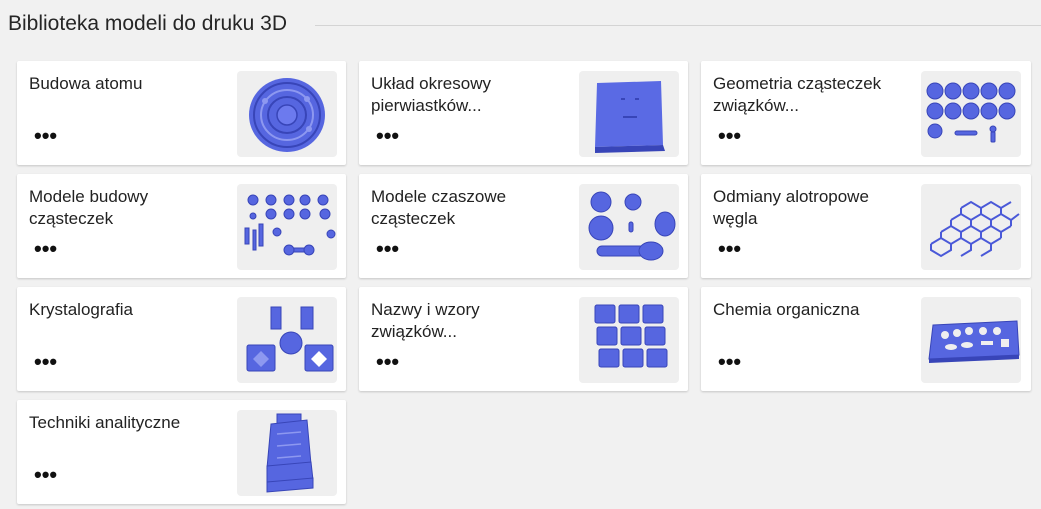 This screenshot has height=509, width=1041. What do you see at coordinates (523, 339) in the screenshot?
I see `card-nazwy-i-wzory: Nazwy i wzory związków... •••` at bounding box center [523, 339].